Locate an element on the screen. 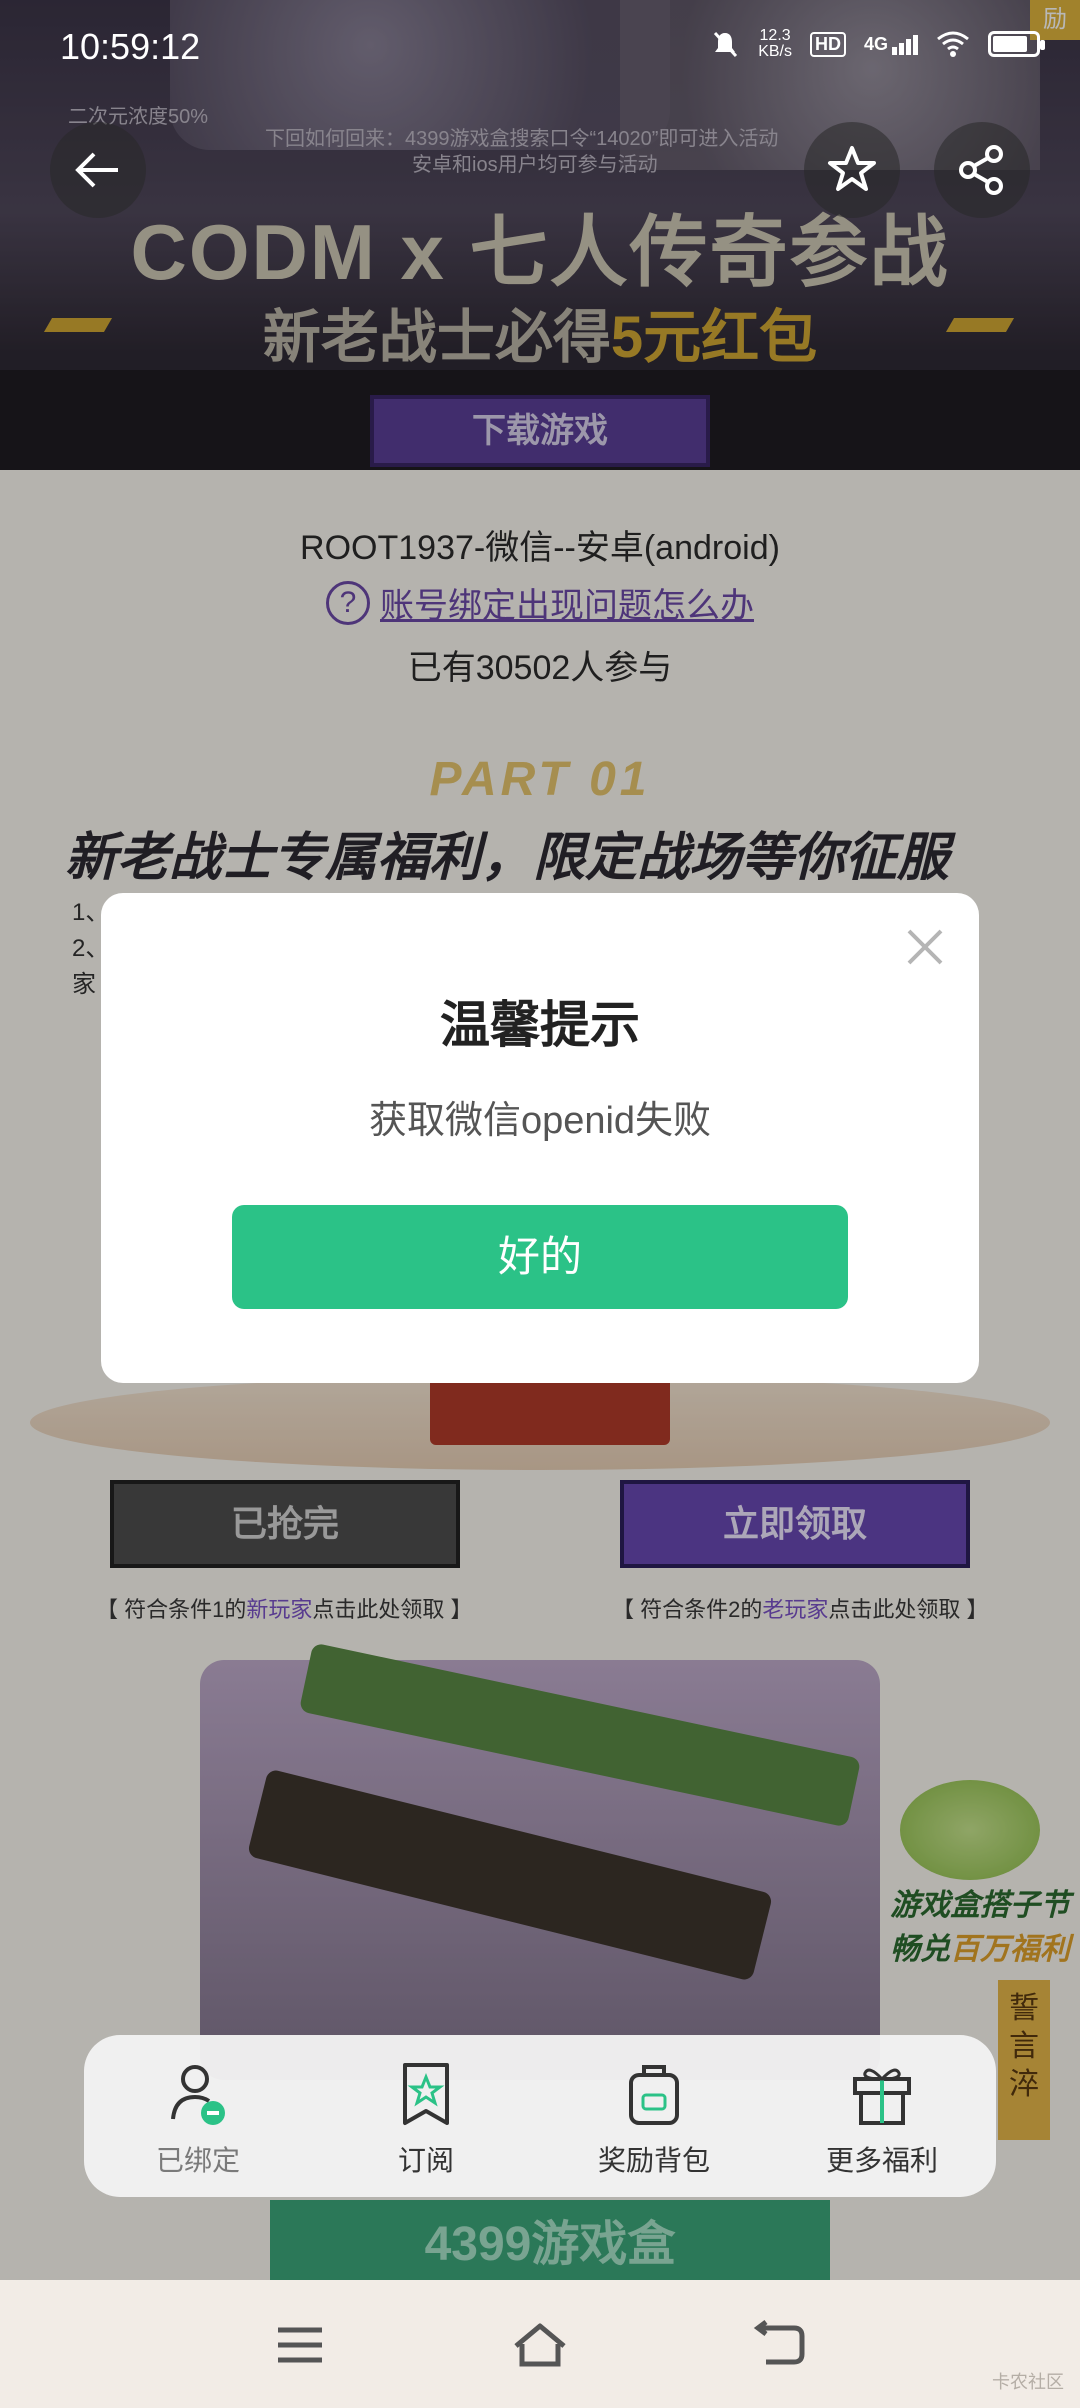 This screenshot has width=1080, height=2408. battery-icon is located at coordinates (1016, 44).